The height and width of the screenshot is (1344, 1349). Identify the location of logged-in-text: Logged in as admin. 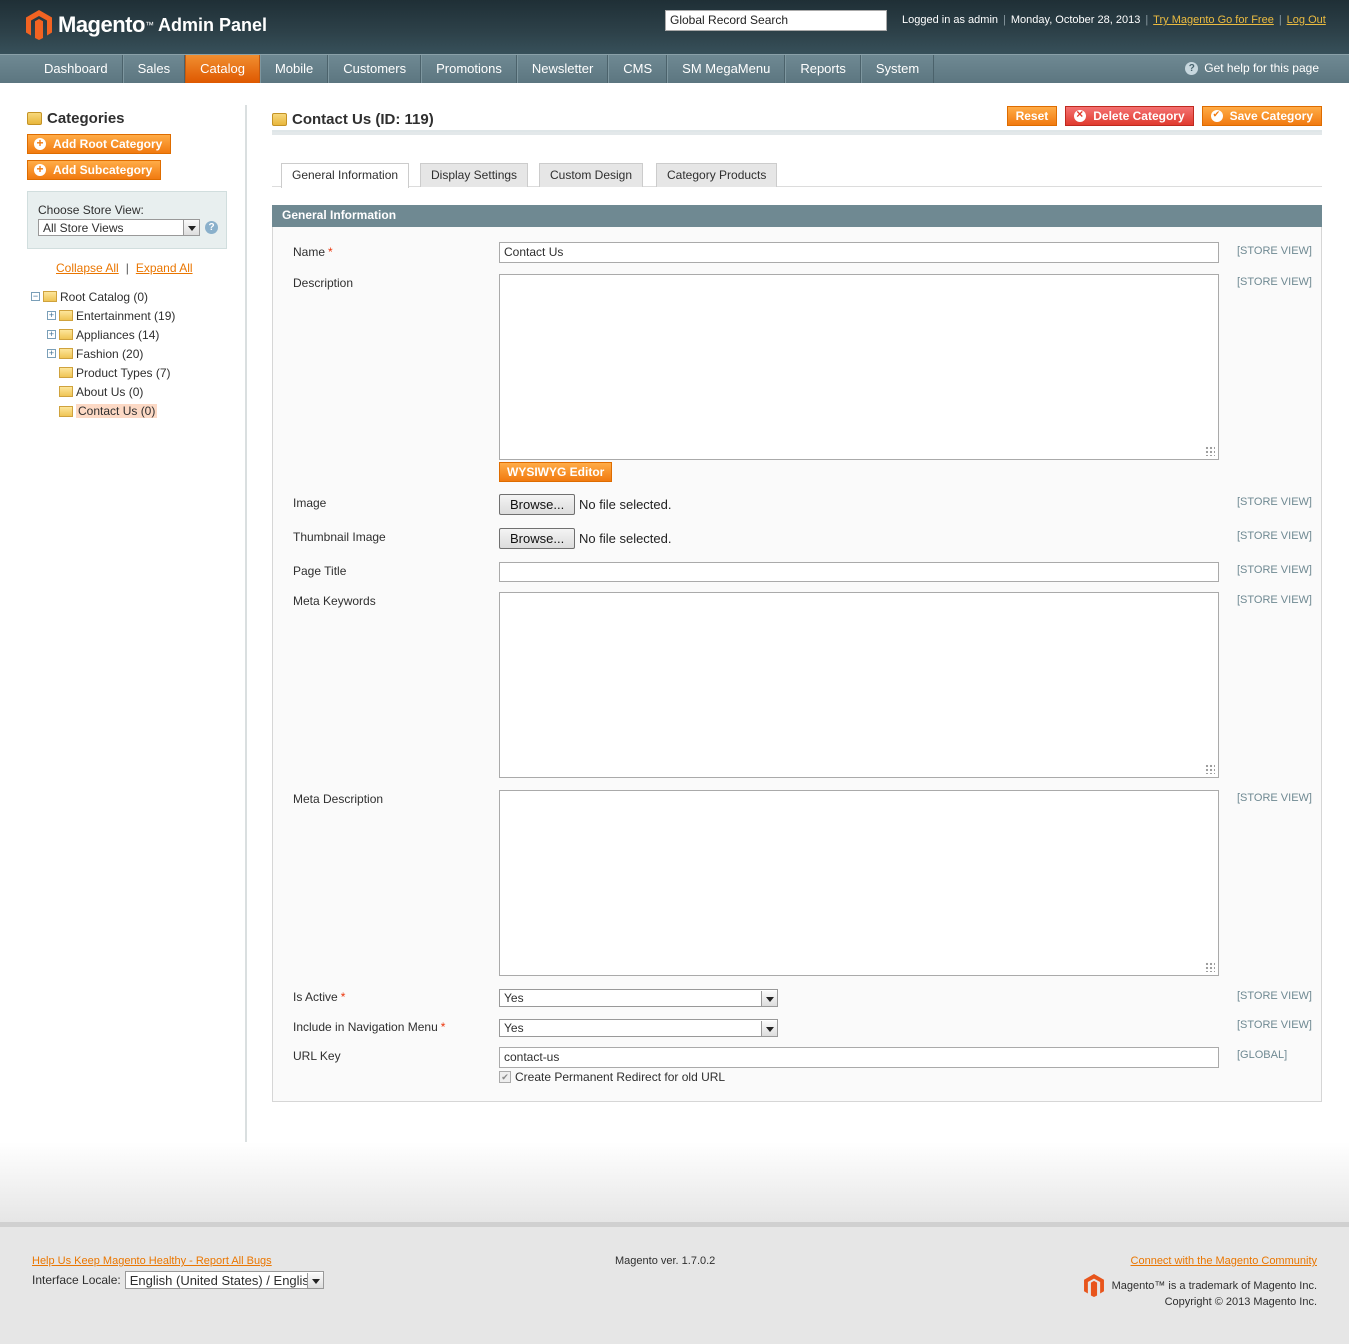
(950, 20).